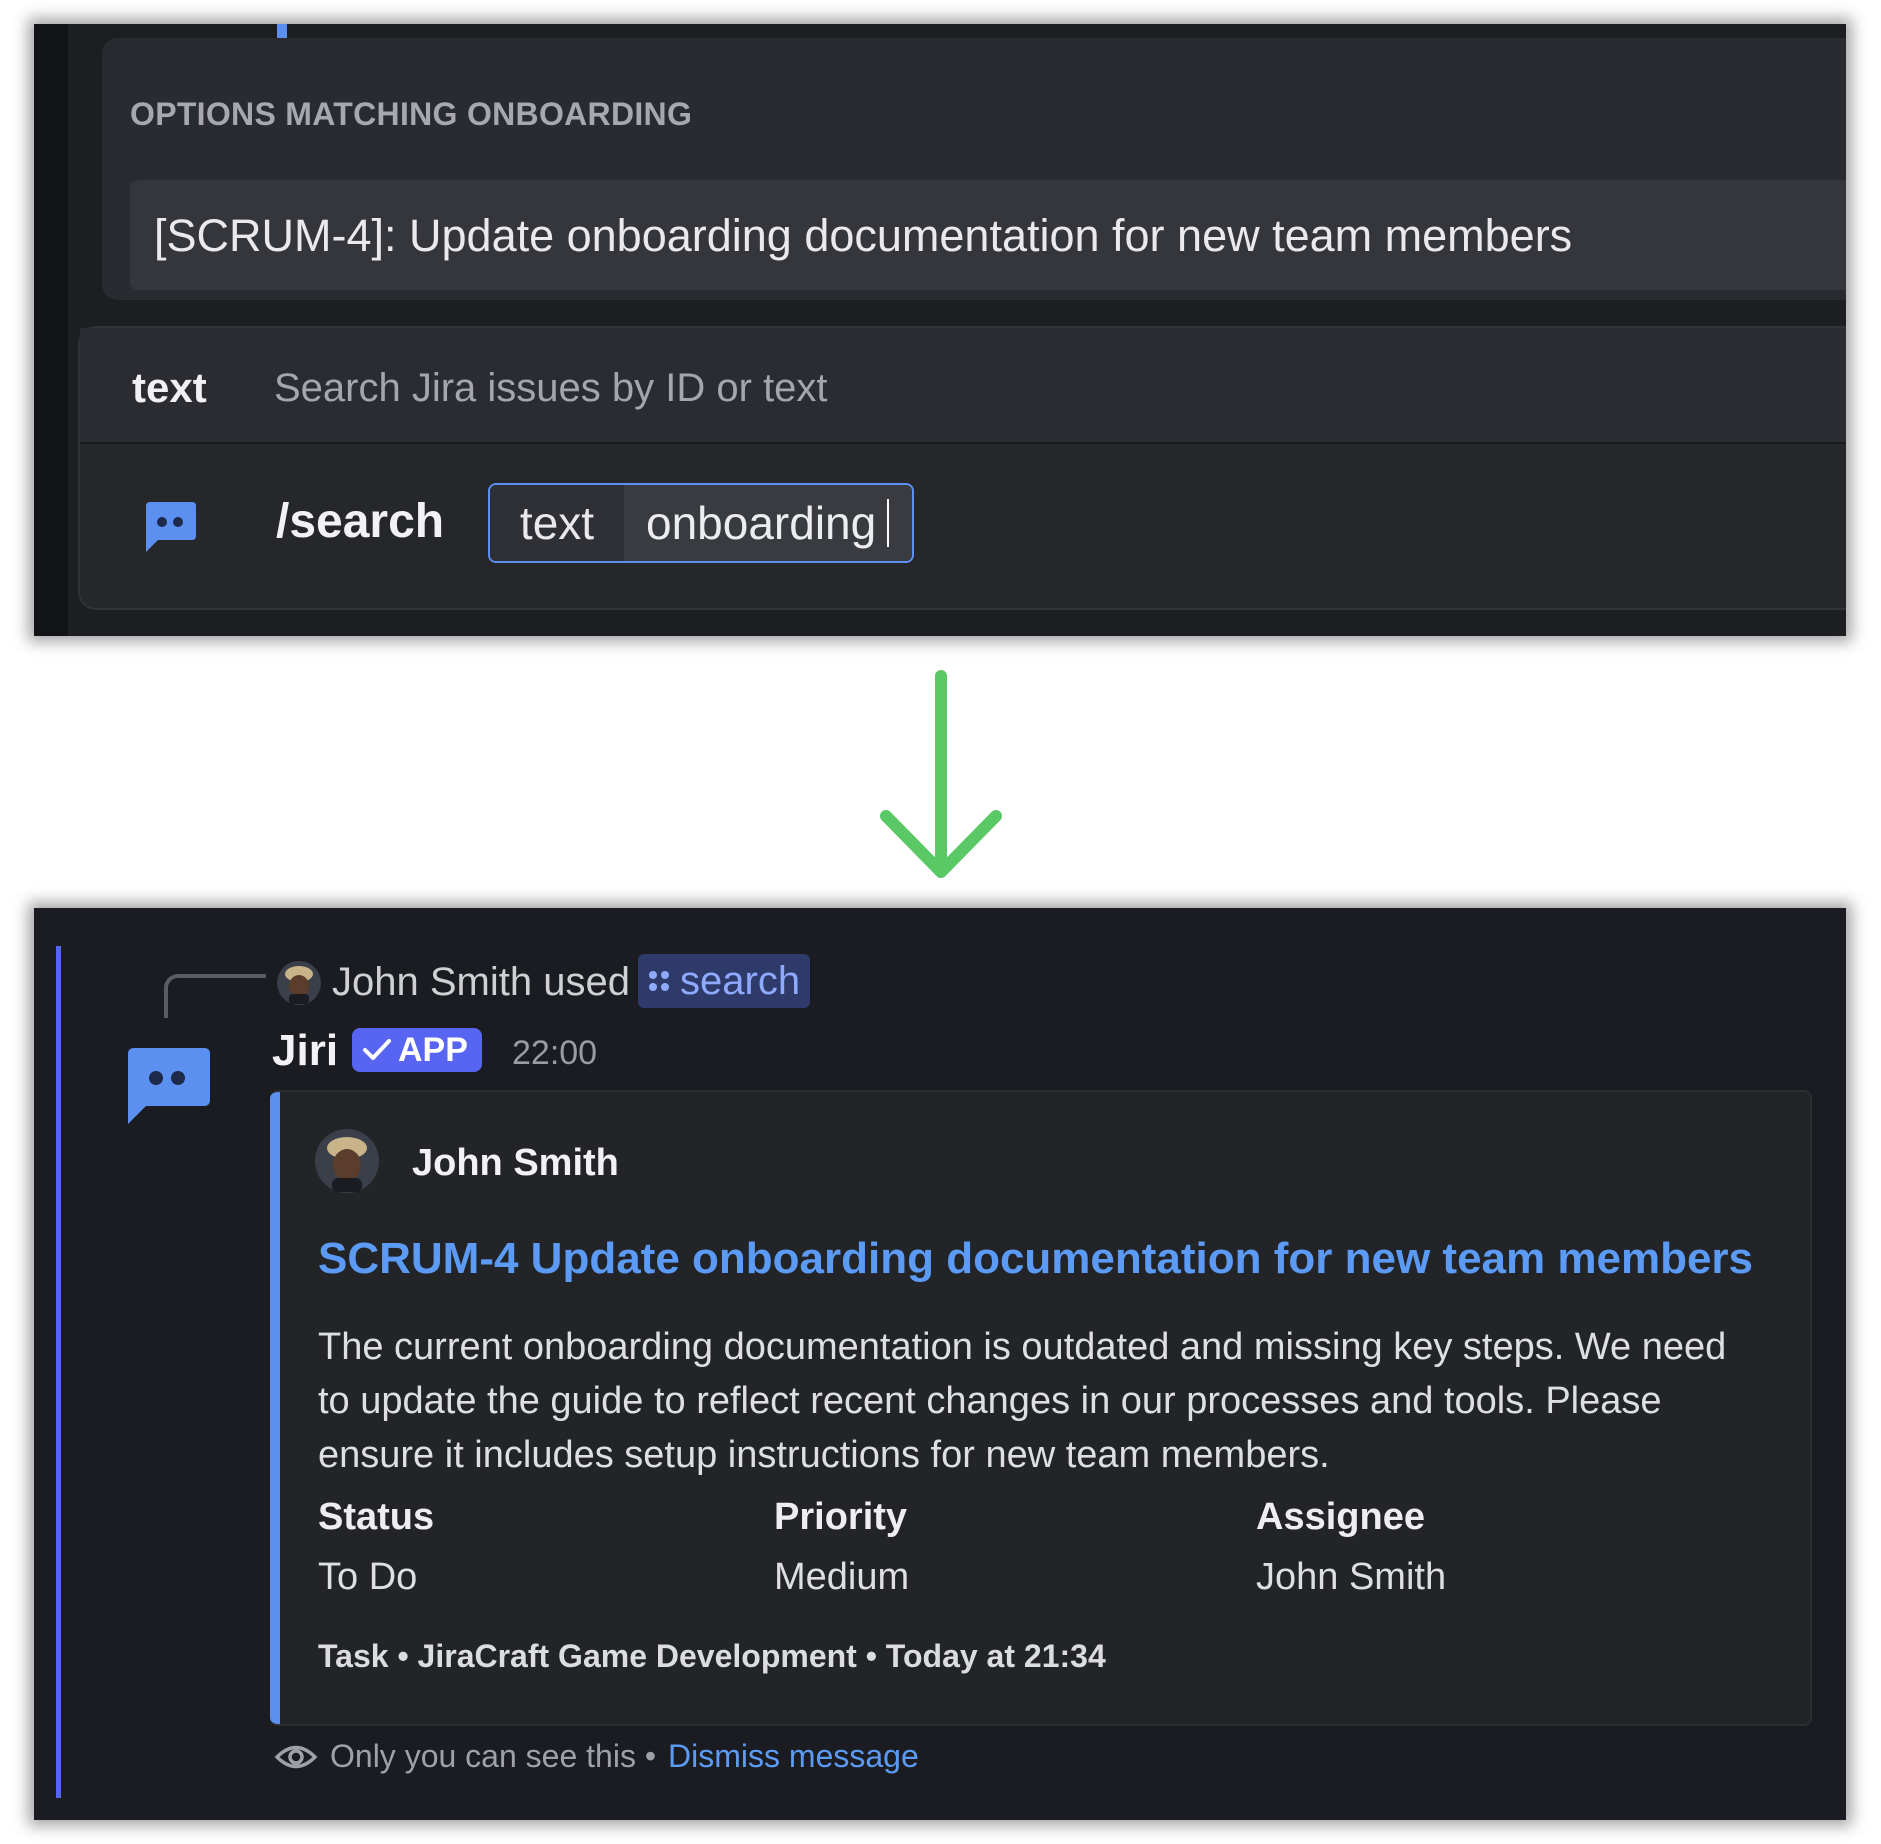 The width and height of the screenshot is (1881, 1844). Describe the element at coordinates (888, 523) in the screenshot. I see `text-caret` at that location.